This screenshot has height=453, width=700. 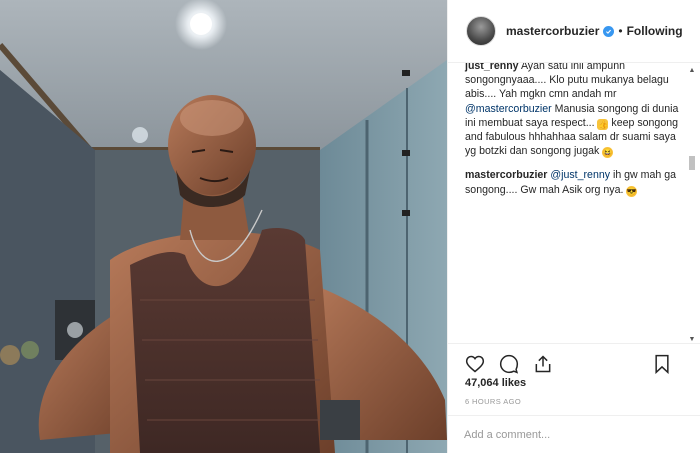 What do you see at coordinates (632, 191) in the screenshot?
I see `sunglasses-emoji-icon: 😎` at bounding box center [632, 191].